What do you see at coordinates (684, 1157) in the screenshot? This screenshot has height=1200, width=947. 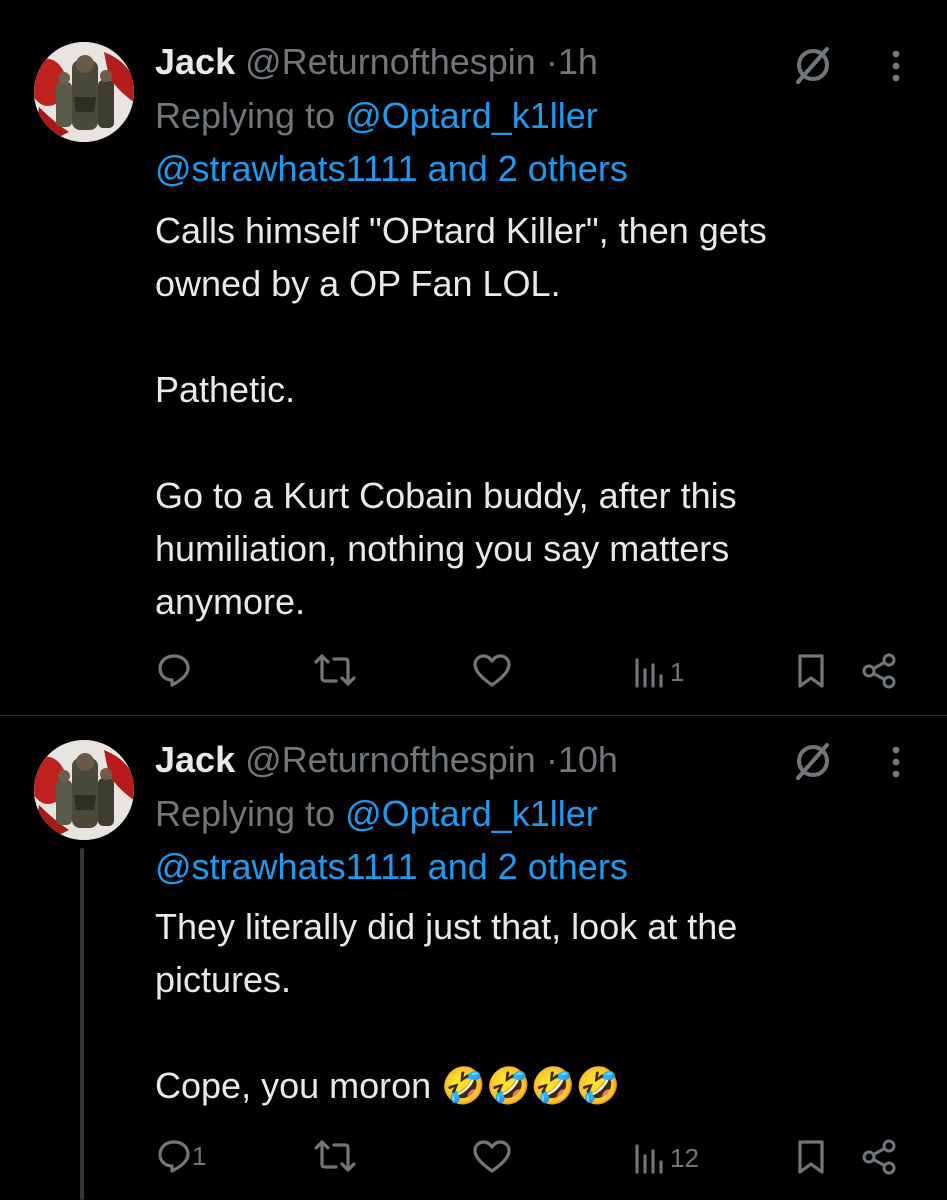 I see `view-count: 12` at bounding box center [684, 1157].